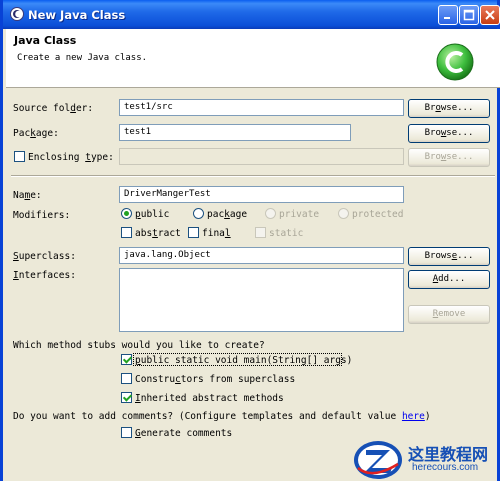 The width and height of the screenshot is (500, 481). What do you see at coordinates (413, 416) in the screenshot?
I see `configure-templates-link: here` at bounding box center [413, 416].